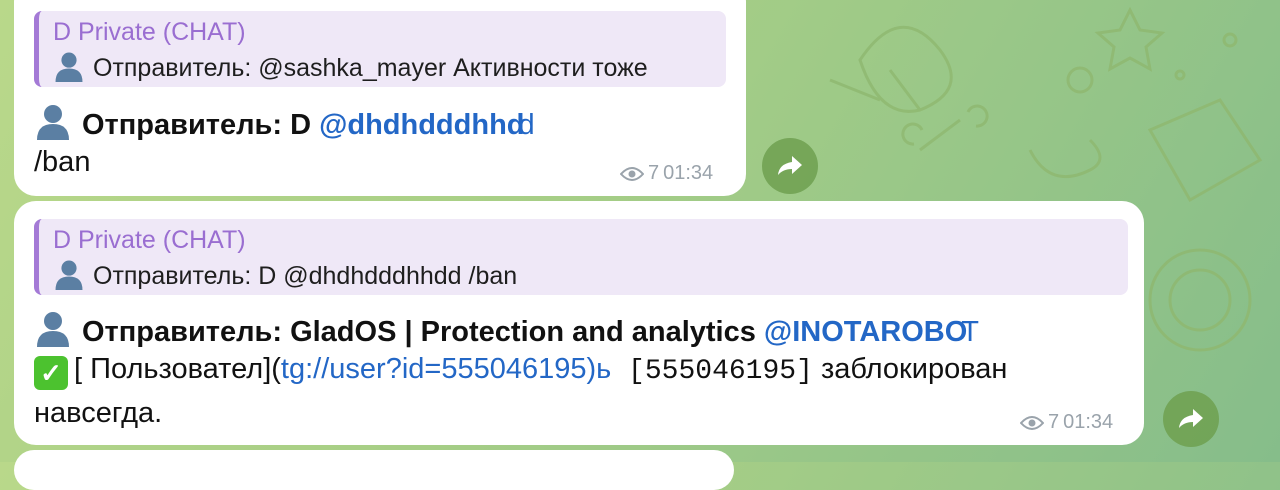 The width and height of the screenshot is (1280, 490). Describe the element at coordinates (197, 125) in the screenshot. I see `sender-name: Отправитель: D` at that location.